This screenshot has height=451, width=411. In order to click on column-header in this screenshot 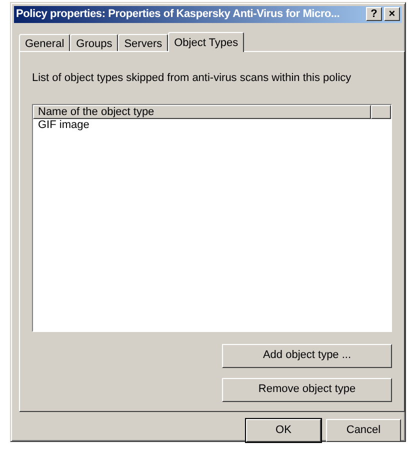, I will do `click(381, 112)`.